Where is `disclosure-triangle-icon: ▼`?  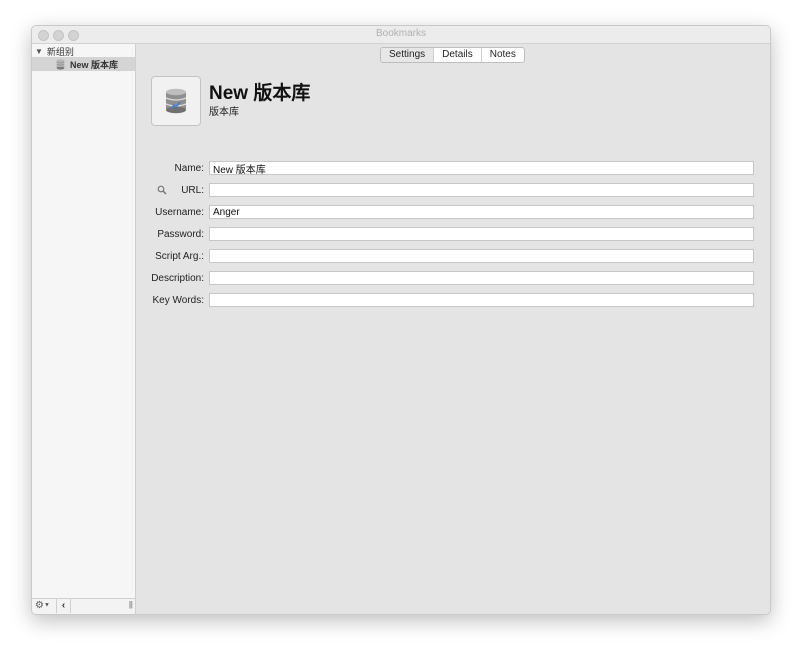
disclosure-triangle-icon: ▼ is located at coordinates (39, 51).